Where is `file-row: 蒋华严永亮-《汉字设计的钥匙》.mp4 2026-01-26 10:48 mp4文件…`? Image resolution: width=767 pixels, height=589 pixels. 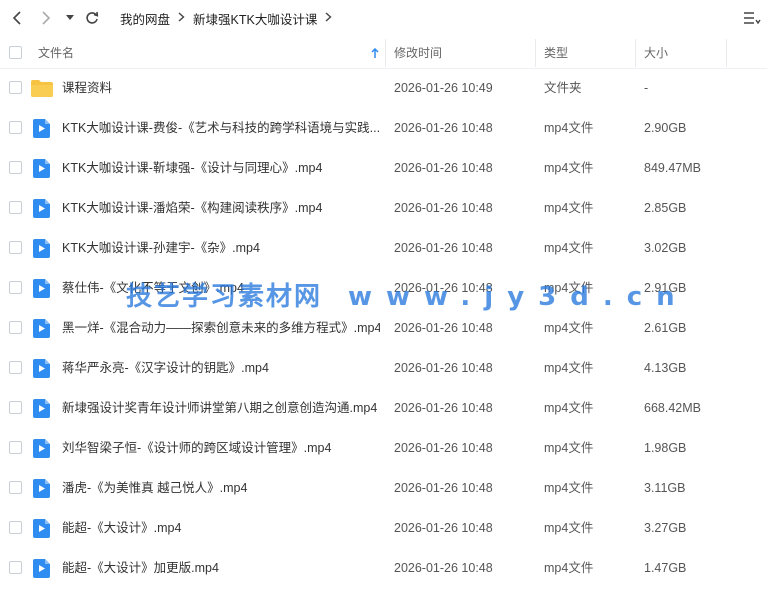 file-row: 蒋华严永亮-《汉字设计的钥匙》.mp4 2026-01-26 10:48 mp4文件… is located at coordinates (383, 368).